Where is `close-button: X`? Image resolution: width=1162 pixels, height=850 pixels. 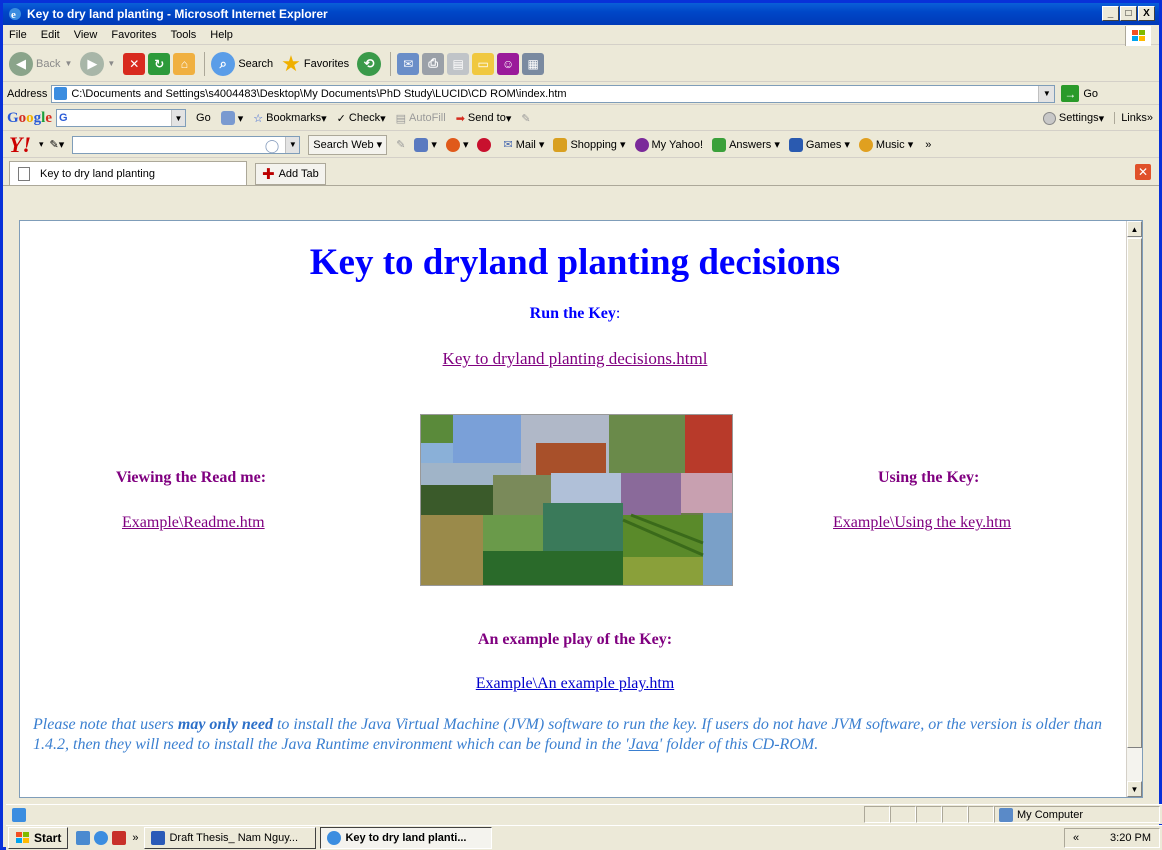 close-button: X is located at coordinates (1146, 13).